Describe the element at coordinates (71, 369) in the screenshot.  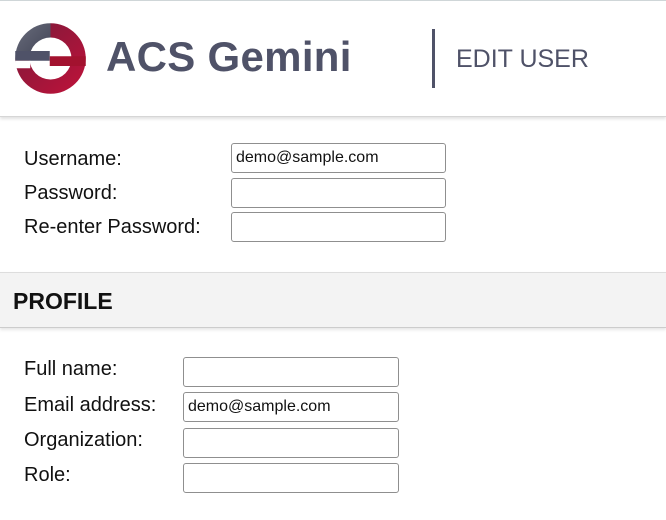
I see `full-name-label: Full name:` at that location.